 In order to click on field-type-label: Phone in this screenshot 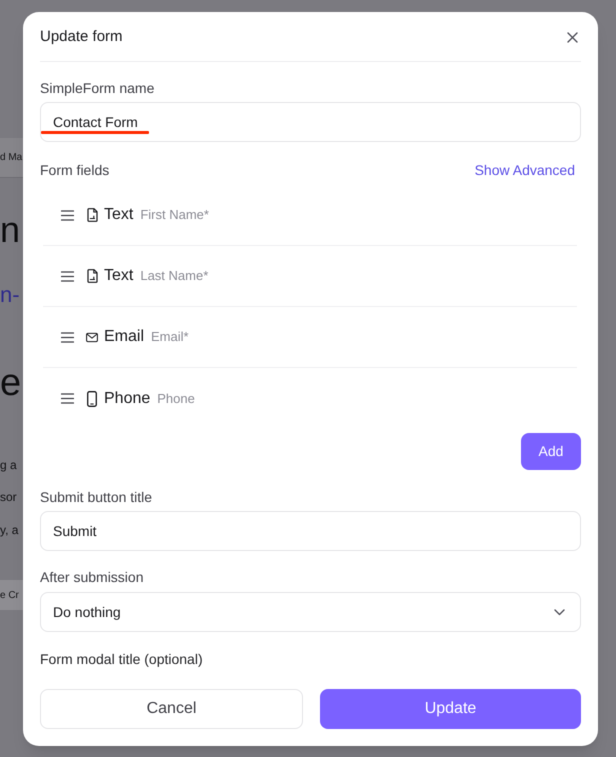, I will do `click(127, 398)`.